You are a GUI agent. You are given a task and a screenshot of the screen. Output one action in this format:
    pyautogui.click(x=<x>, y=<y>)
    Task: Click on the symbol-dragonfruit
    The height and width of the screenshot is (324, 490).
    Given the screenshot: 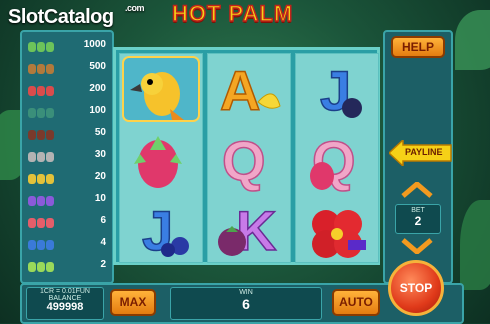 What is the action you would take?
    pyautogui.click(x=161, y=159)
    